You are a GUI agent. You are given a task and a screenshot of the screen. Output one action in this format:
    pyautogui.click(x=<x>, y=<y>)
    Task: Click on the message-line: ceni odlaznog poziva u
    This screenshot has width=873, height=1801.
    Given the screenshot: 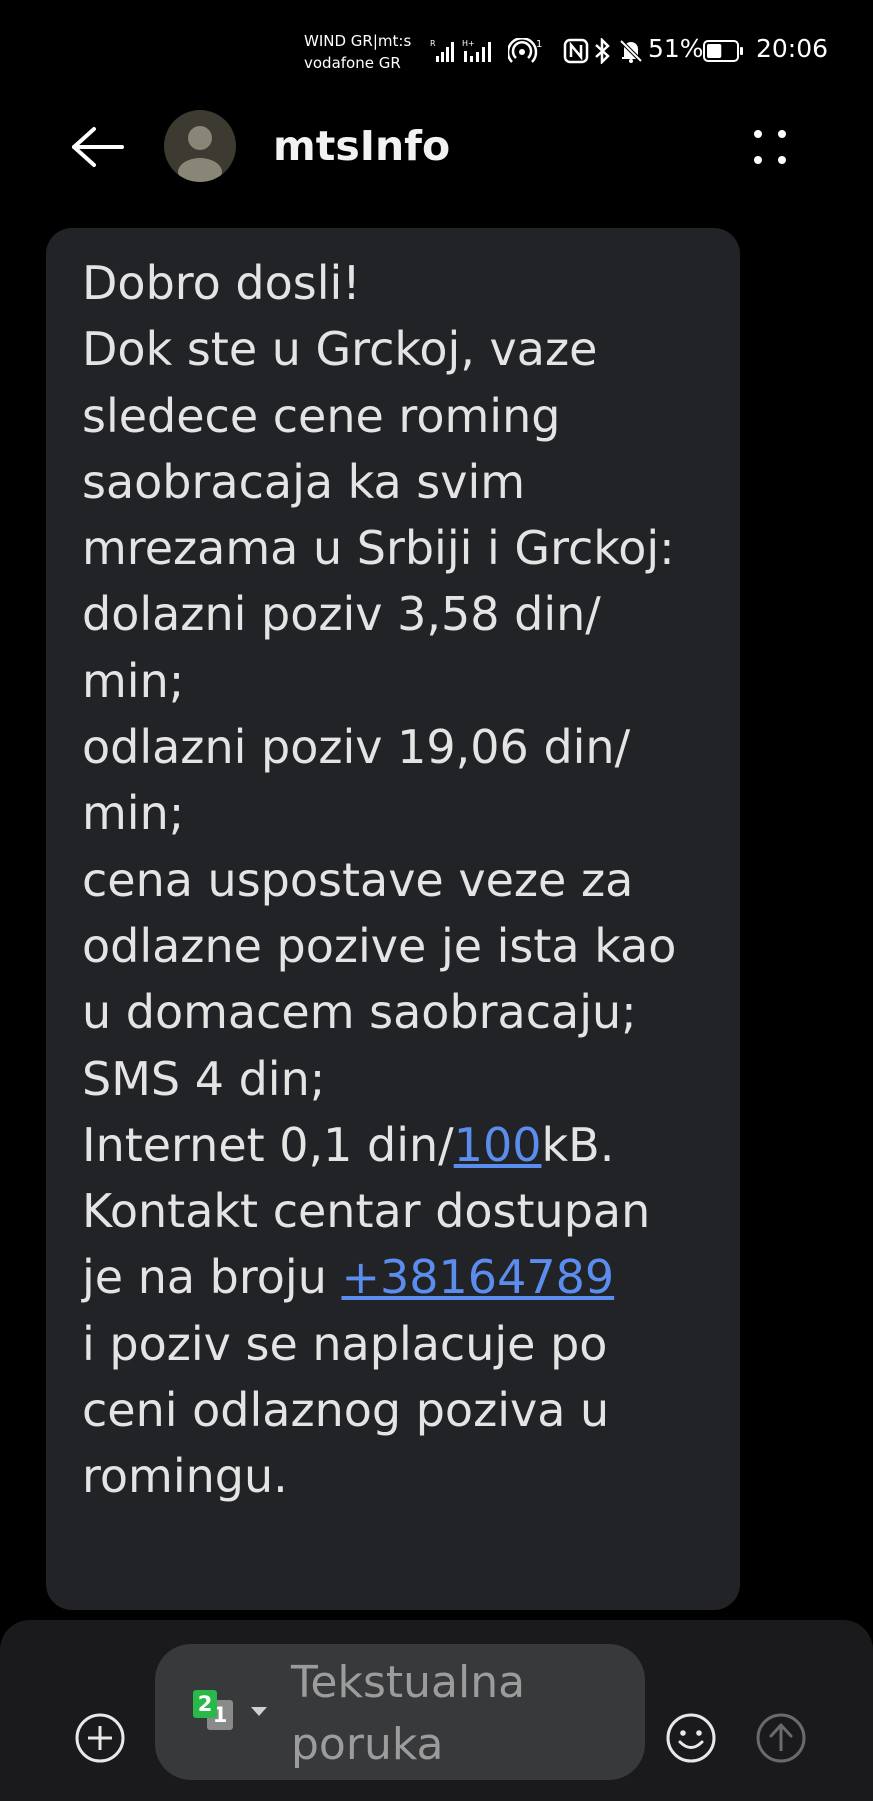 What is the action you would take?
    pyautogui.click(x=346, y=1410)
    